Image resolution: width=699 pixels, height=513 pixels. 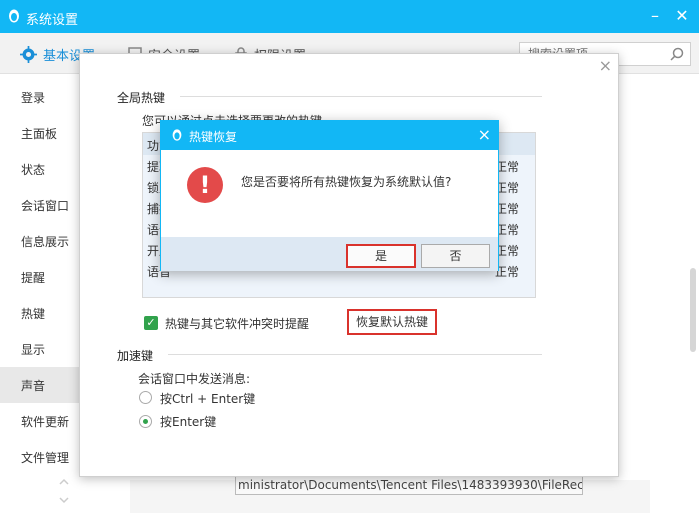 What do you see at coordinates (329, 195) in the screenshot?
I see `hotkey-restore-confirm-dialog: 热键恢复 × ! 您是否要将所有热键恢复为系统默认值? 是 否` at bounding box center [329, 195].